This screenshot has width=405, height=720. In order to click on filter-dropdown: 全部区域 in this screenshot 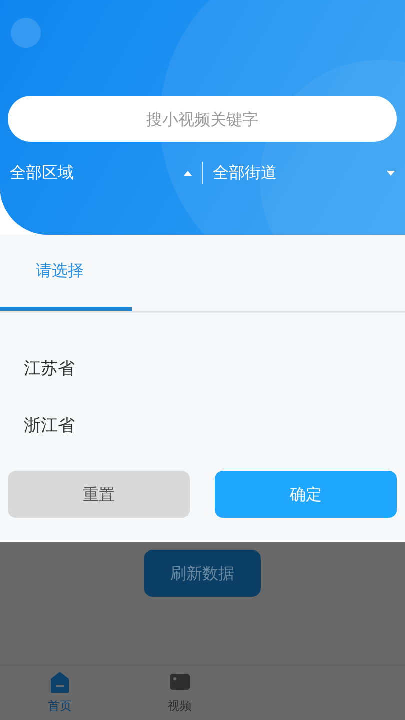, I will do `click(101, 173)`.